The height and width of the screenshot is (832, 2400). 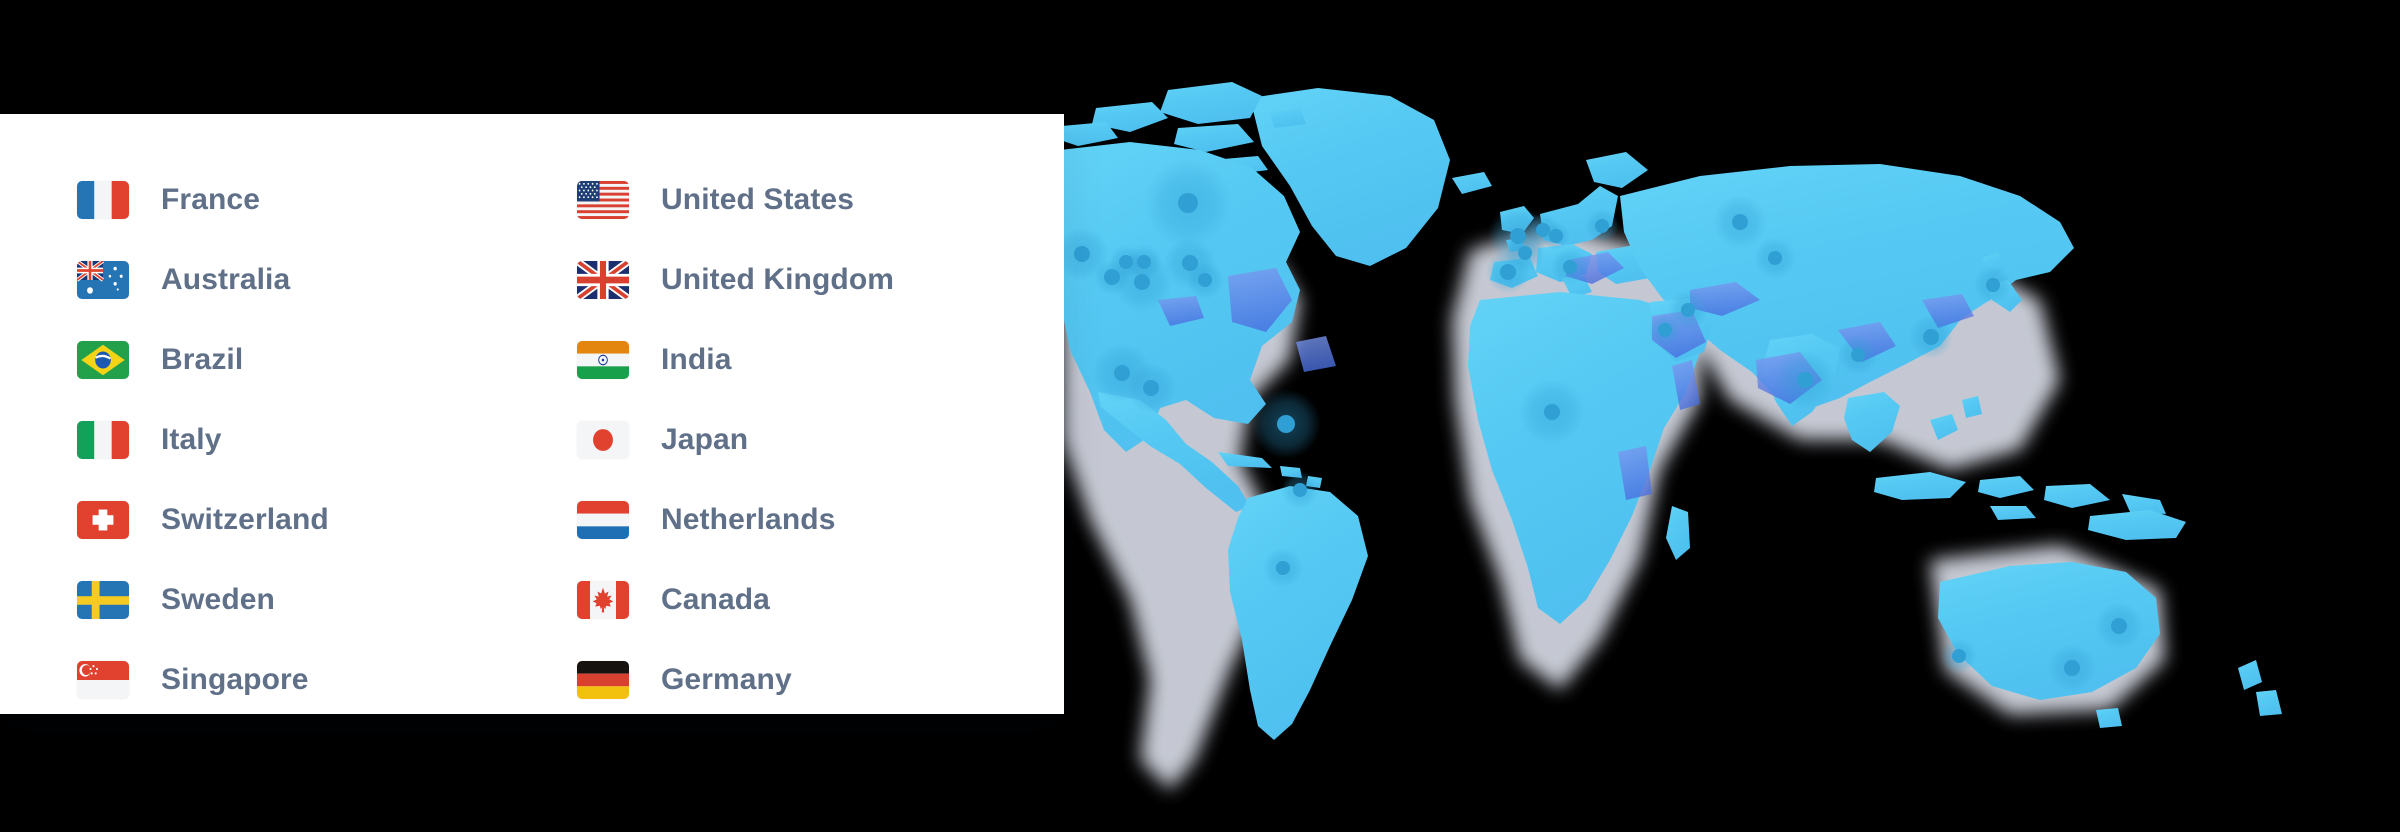 I want to click on flag-germany-icon, so click(x=603, y=680).